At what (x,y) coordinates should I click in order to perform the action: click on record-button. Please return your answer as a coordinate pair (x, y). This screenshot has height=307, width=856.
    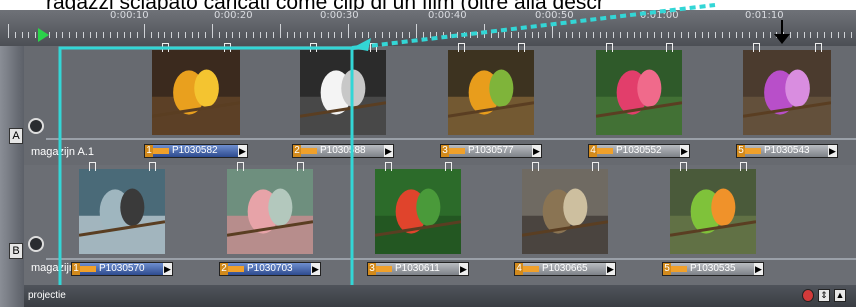
    Looking at the image, I should click on (808, 295).